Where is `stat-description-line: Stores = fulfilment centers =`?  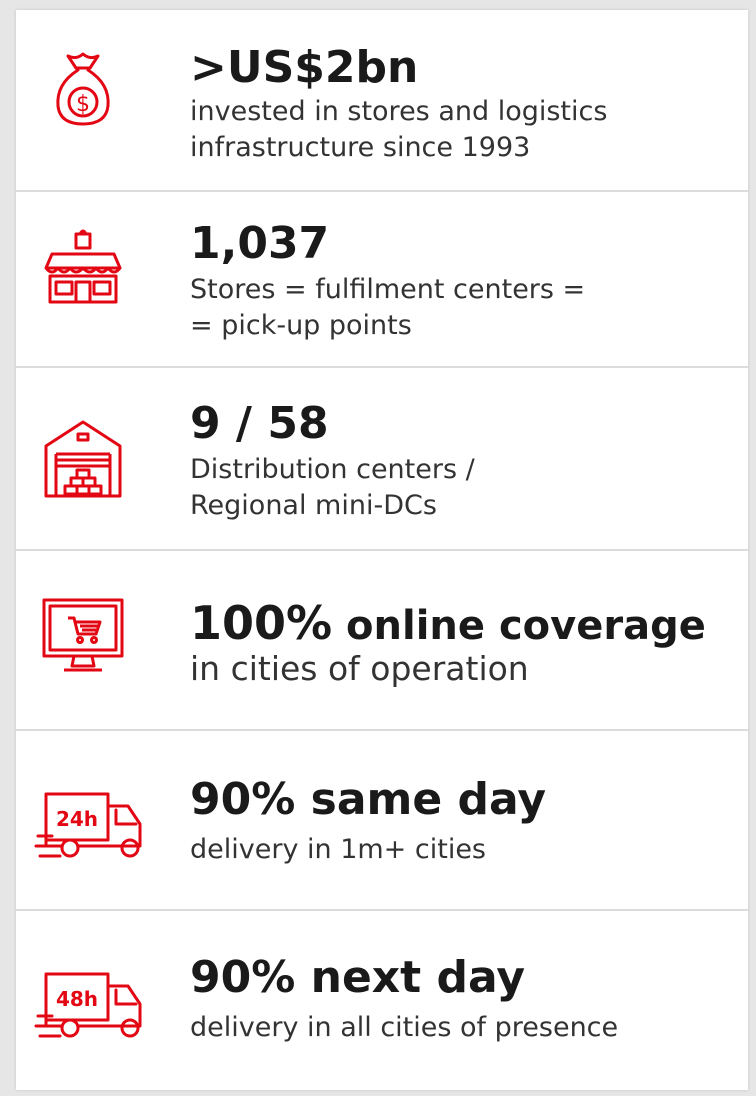 stat-description-line: Stores = fulfilment centers = is located at coordinates (388, 289).